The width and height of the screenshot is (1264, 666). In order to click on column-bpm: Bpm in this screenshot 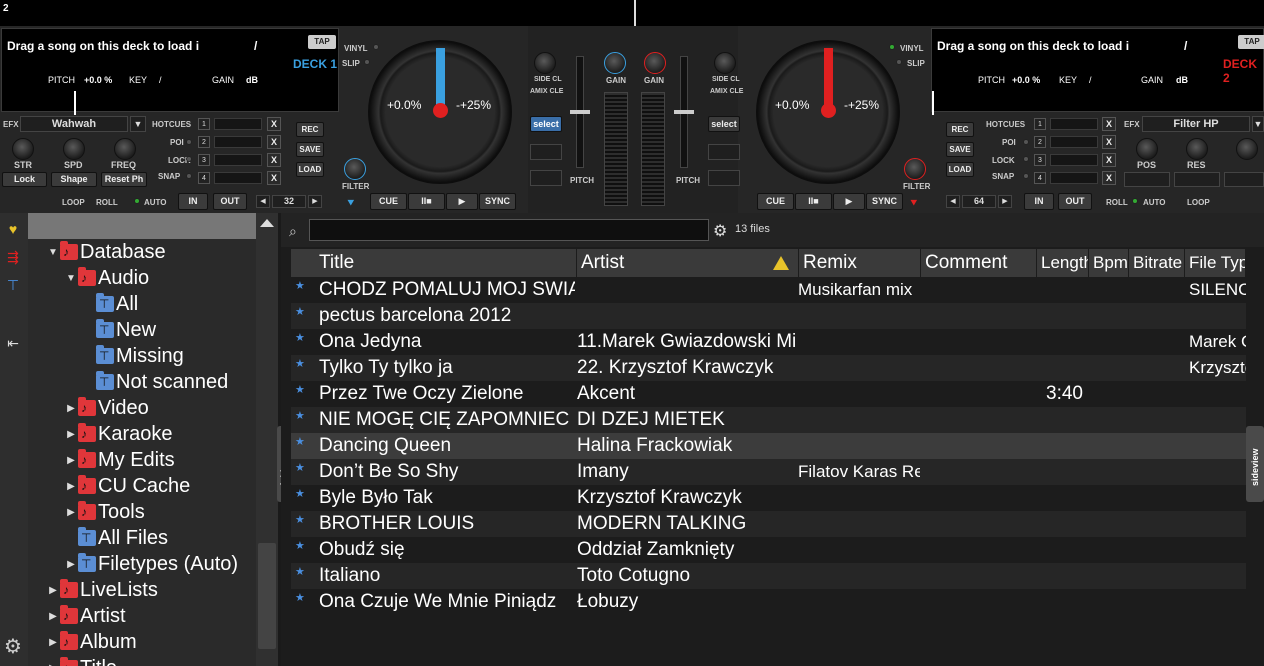, I will do `click(1109, 263)`.